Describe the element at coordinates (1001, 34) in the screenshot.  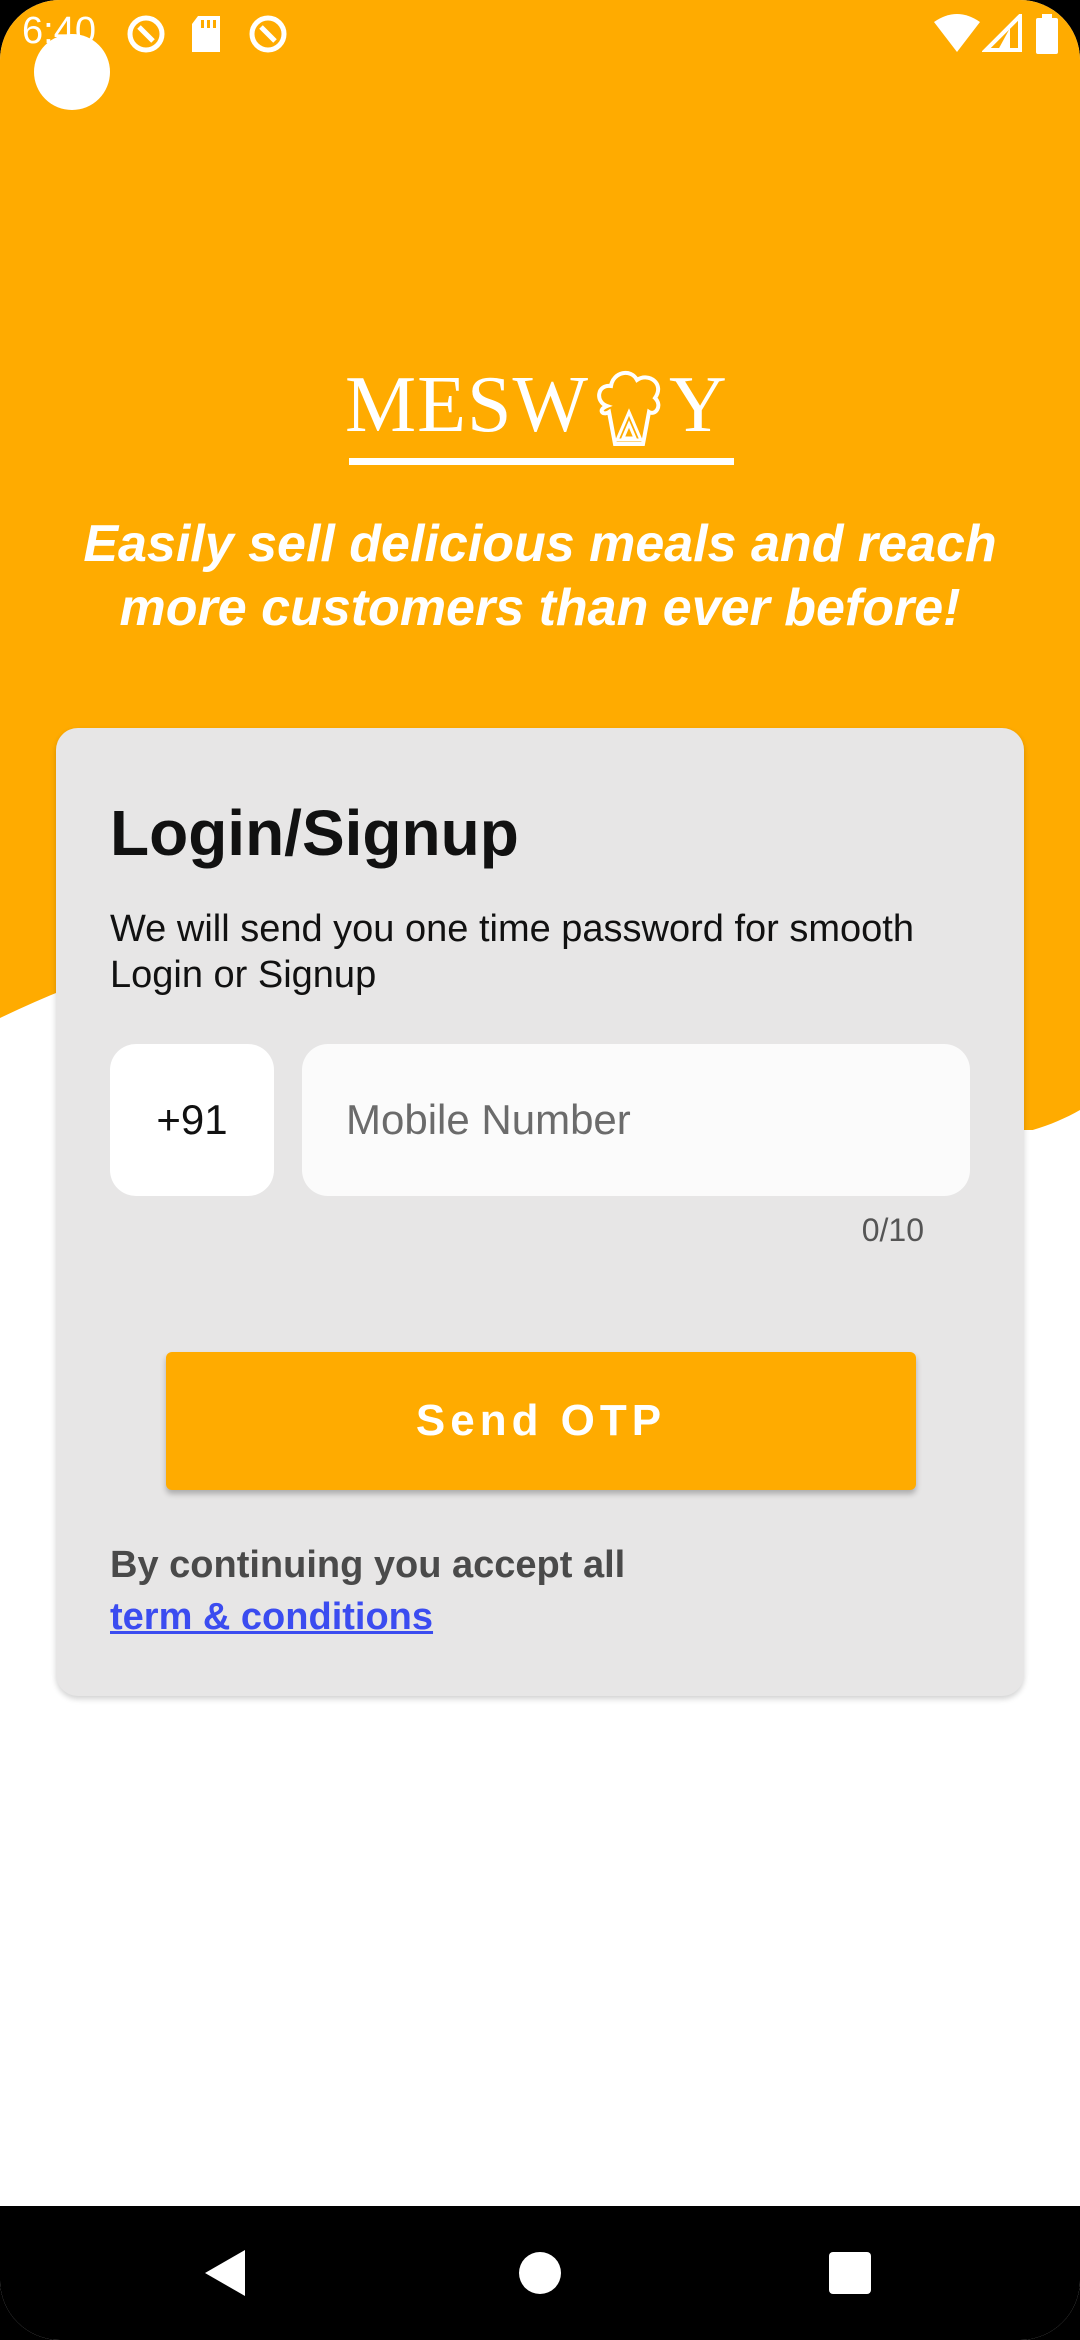
I see `cellular-signal-icon` at that location.